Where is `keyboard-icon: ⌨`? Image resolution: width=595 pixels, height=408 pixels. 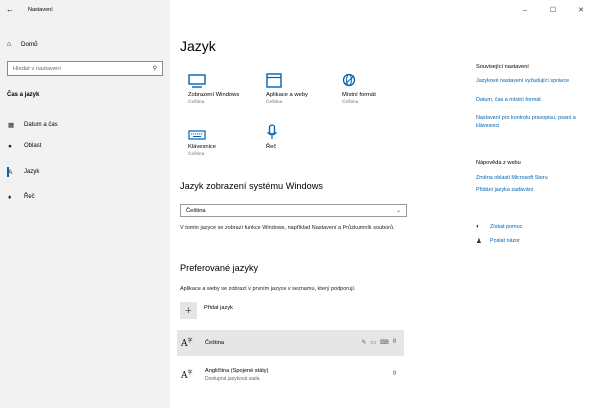 keyboard-icon: ⌨ is located at coordinates (384, 343).